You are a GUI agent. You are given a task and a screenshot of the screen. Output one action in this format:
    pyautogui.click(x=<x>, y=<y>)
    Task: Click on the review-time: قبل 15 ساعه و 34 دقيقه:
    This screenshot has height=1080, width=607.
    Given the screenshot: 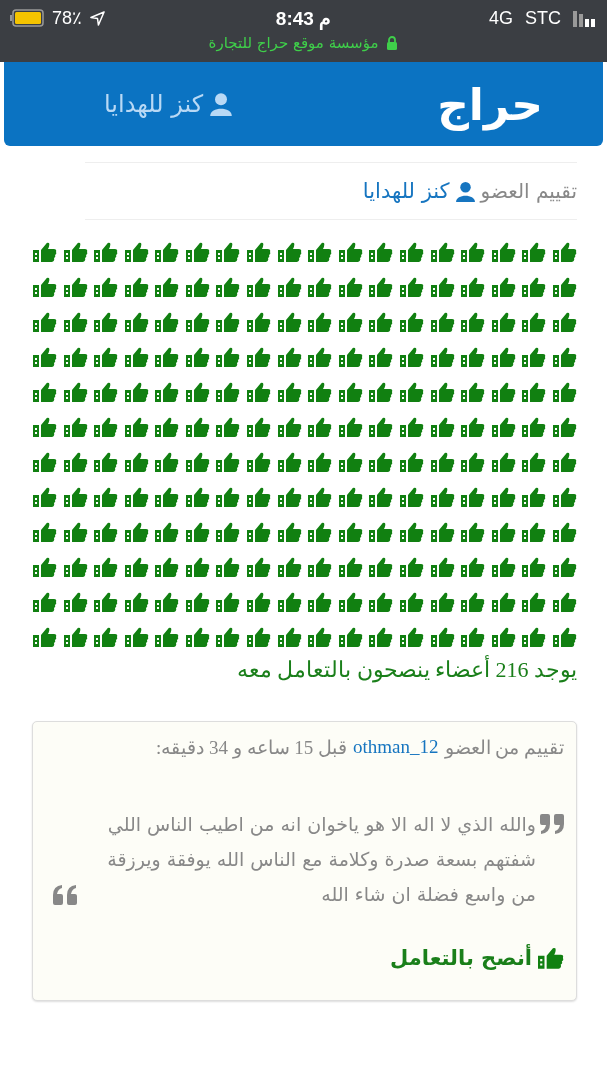 What is the action you would take?
    pyautogui.click(x=251, y=747)
    